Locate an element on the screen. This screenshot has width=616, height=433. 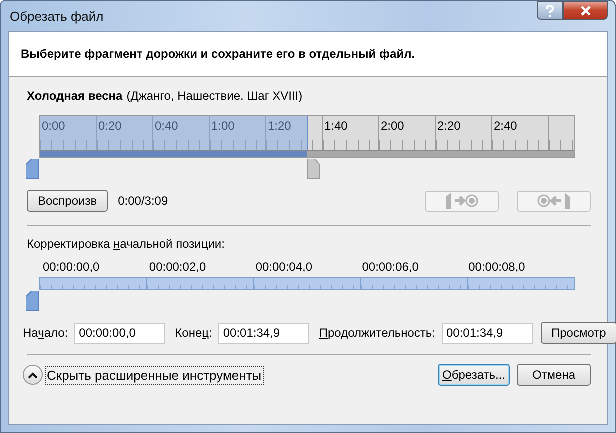
preview-button: Просмотр is located at coordinates (578, 333).